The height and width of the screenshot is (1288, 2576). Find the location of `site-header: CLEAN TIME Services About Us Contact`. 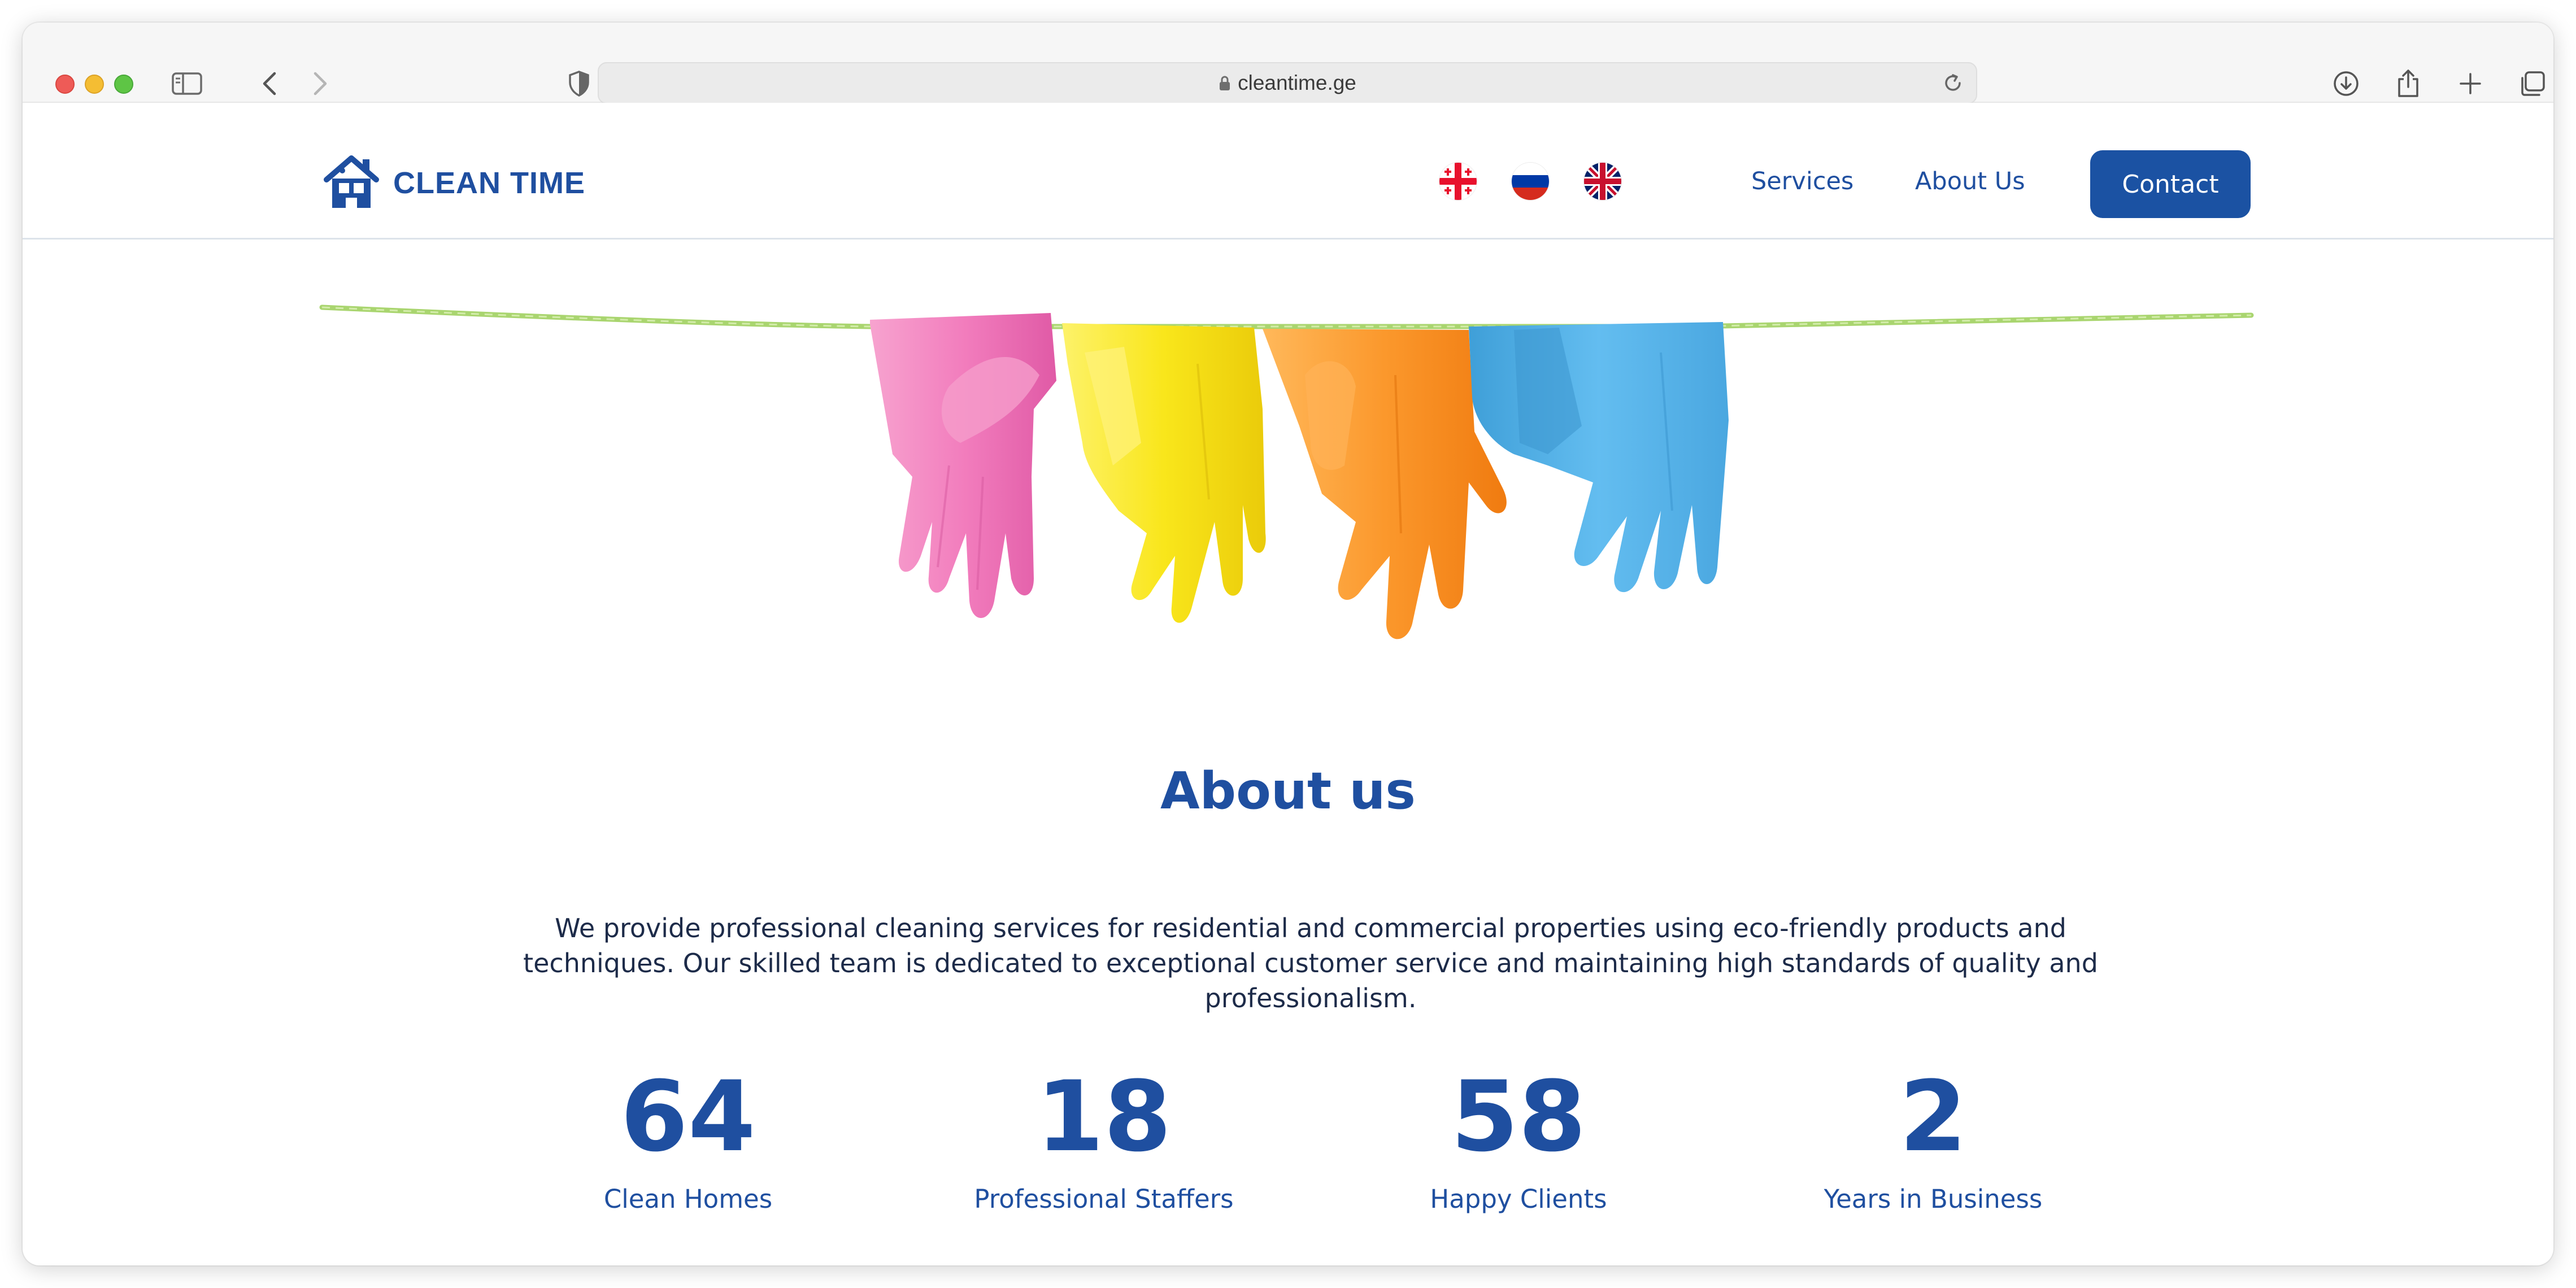

site-header: CLEAN TIME Services About Us Contact is located at coordinates (1288, 171).